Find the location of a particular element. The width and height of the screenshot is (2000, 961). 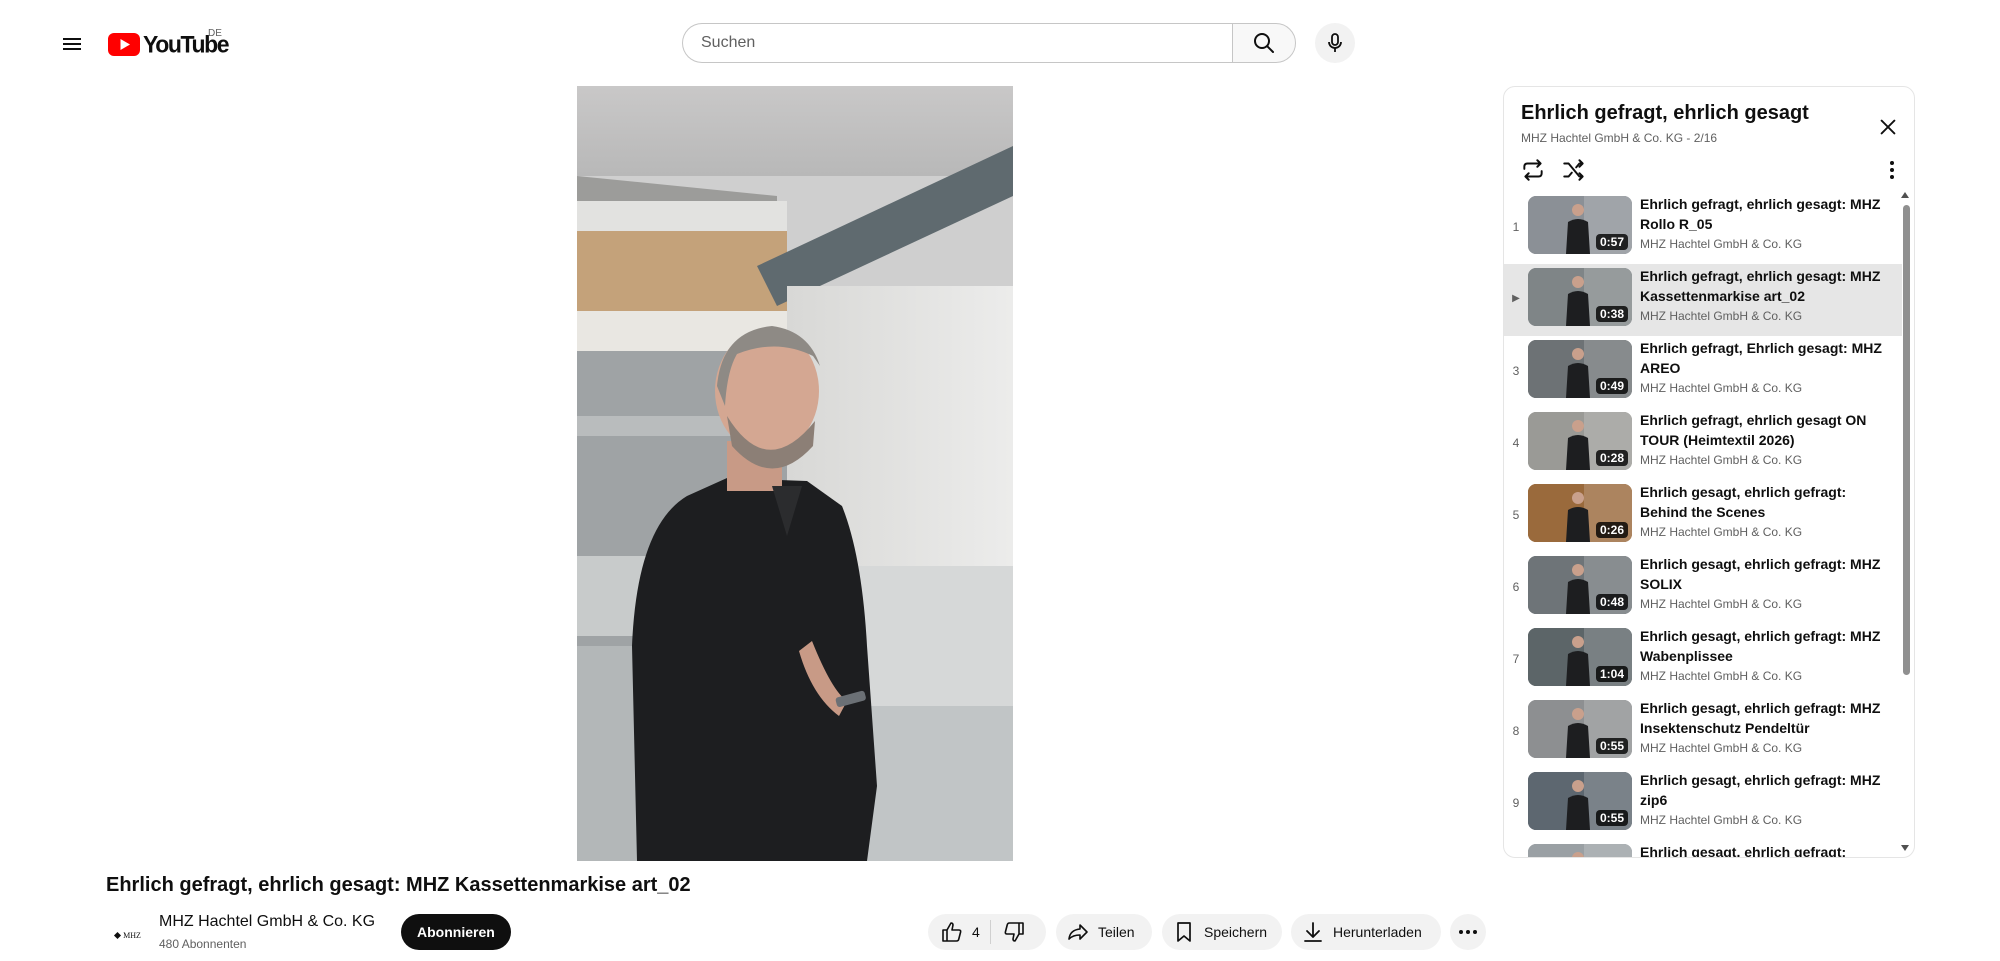

playlist-title: Ehrlich gefragt, ehrlich gesagt is located at coordinates (1665, 113).